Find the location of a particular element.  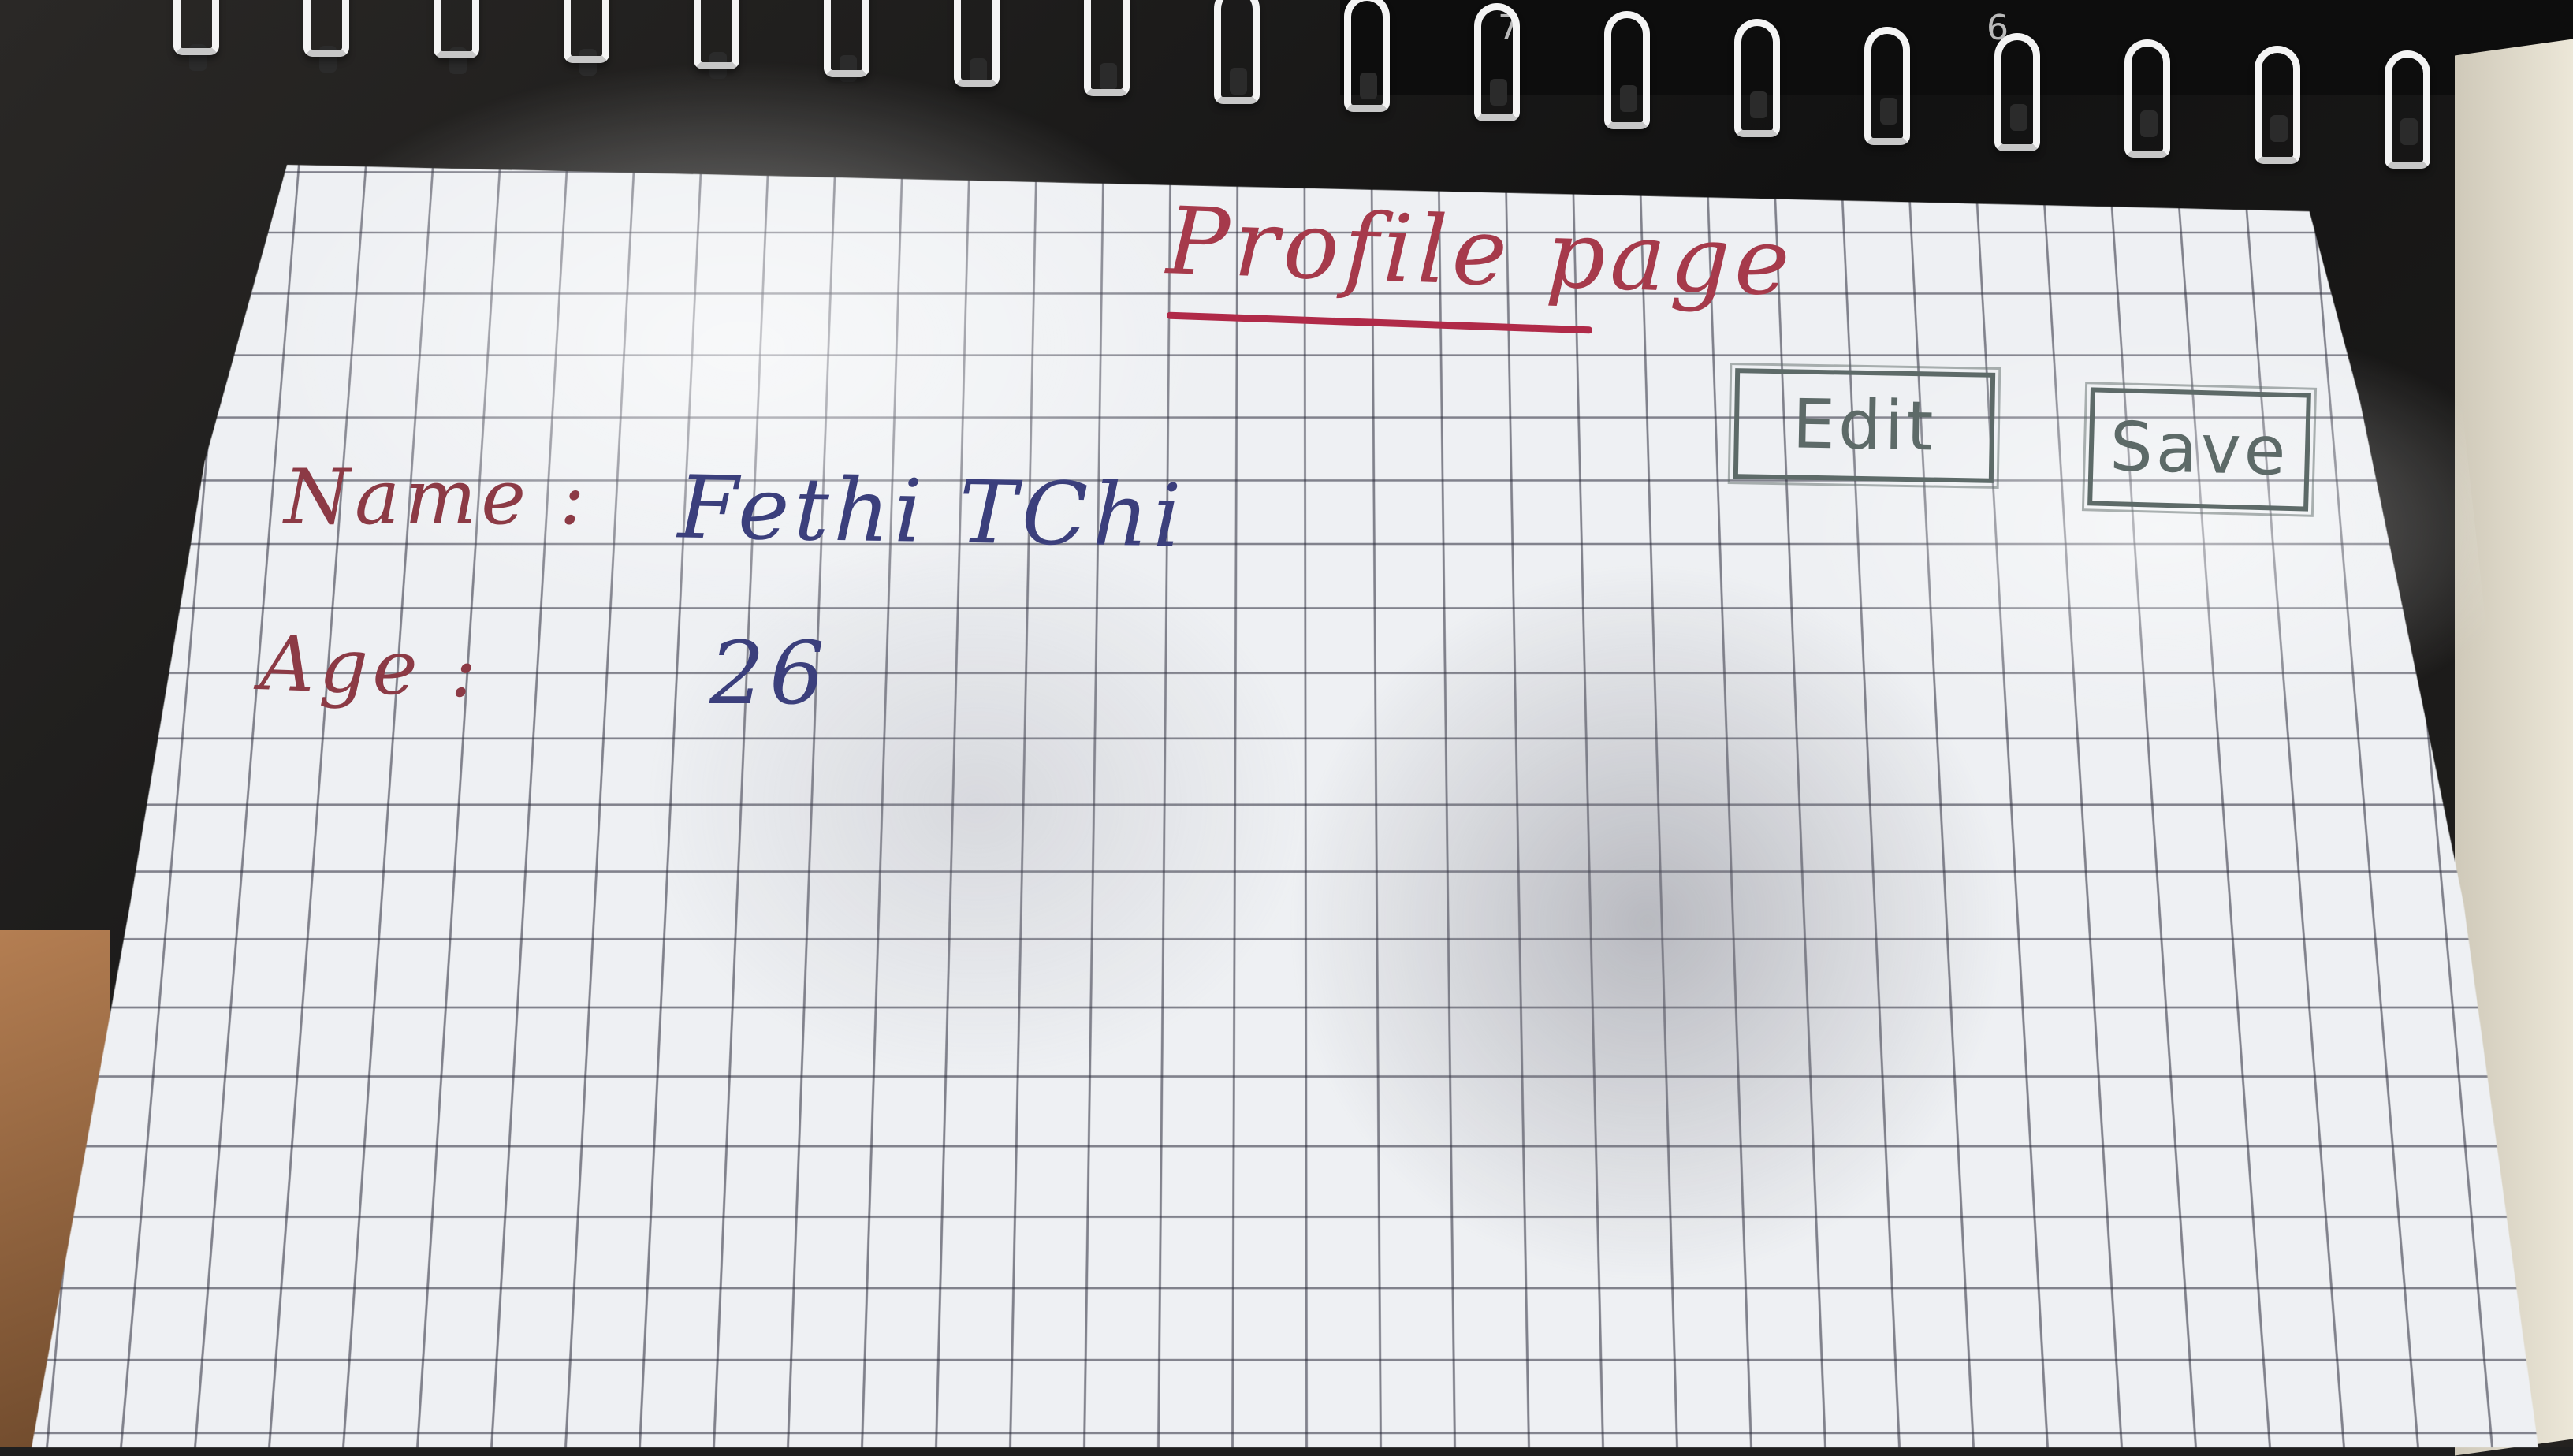

name-label: Name : is located at coordinates (437, 498).